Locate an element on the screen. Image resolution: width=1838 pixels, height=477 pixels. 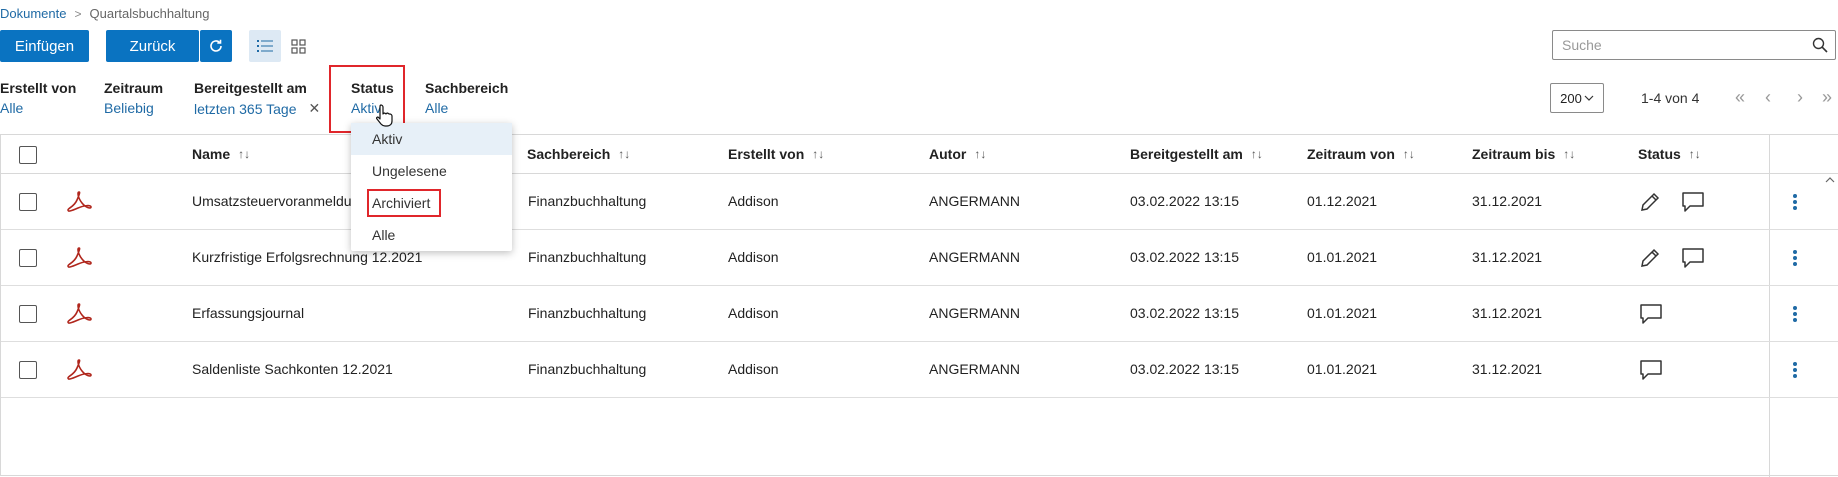
dropdown-option-ungelesene: Ungelesene is located at coordinates (431, 171).